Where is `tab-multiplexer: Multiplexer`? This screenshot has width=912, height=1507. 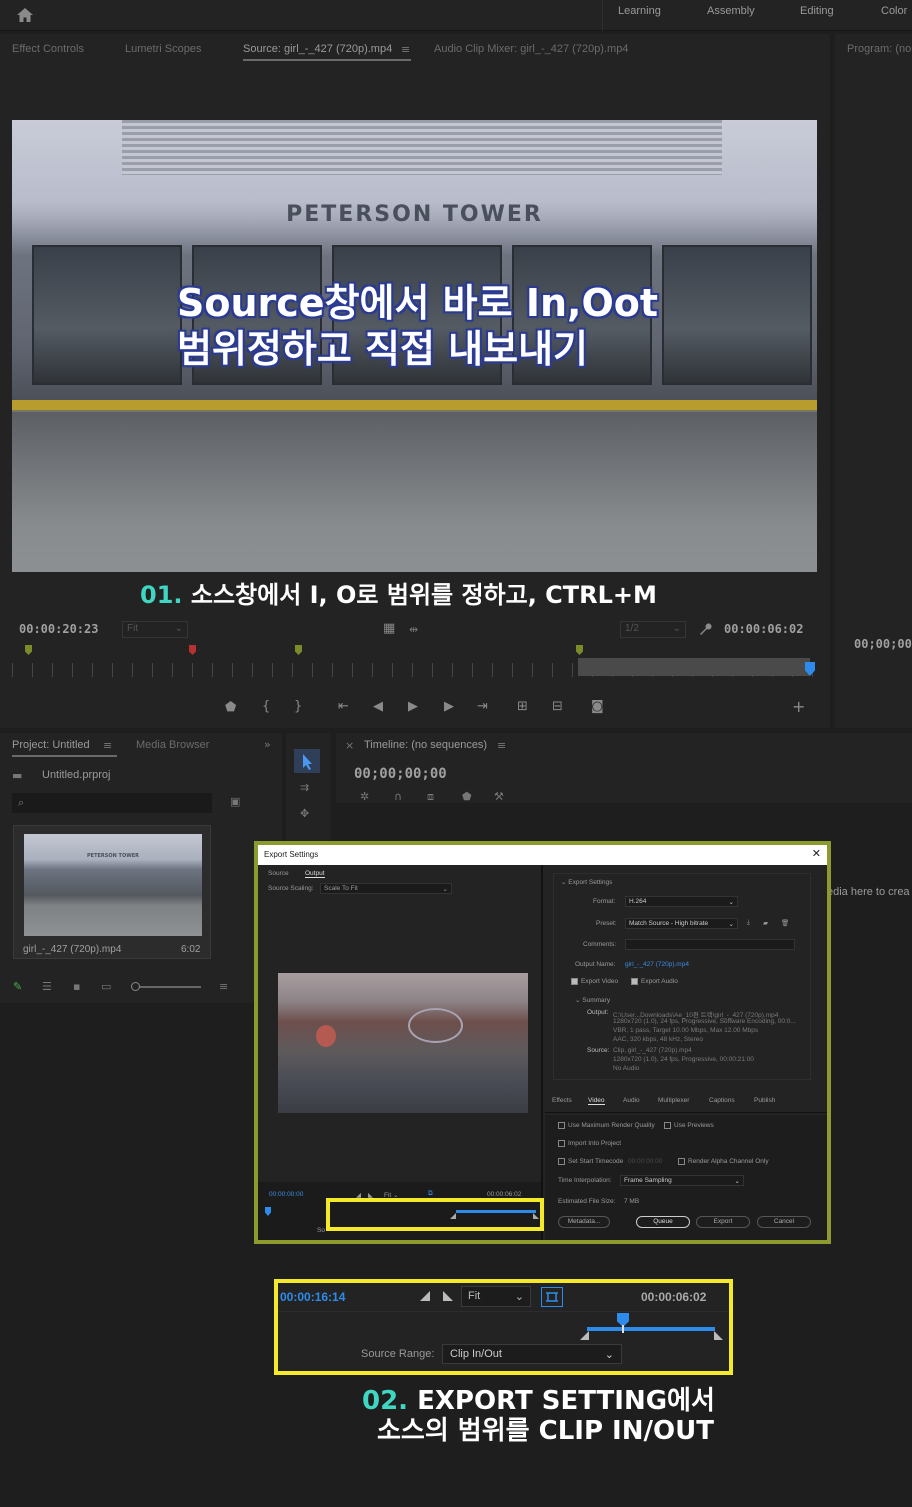 tab-multiplexer: Multiplexer is located at coordinates (673, 1100).